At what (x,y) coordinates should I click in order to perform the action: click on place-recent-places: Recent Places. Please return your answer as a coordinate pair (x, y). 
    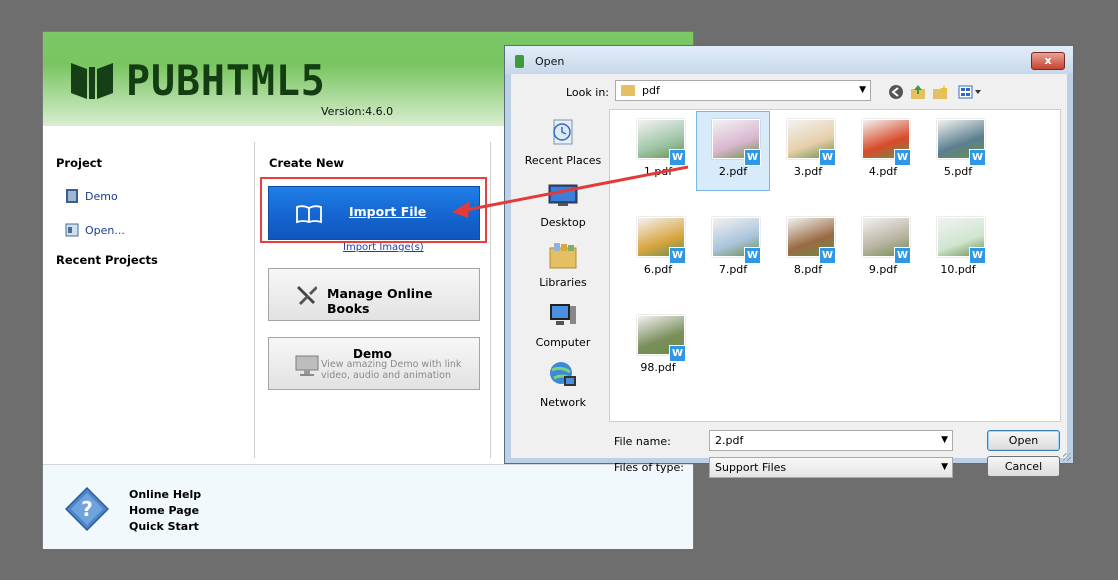
    Looking at the image, I should click on (563, 142).